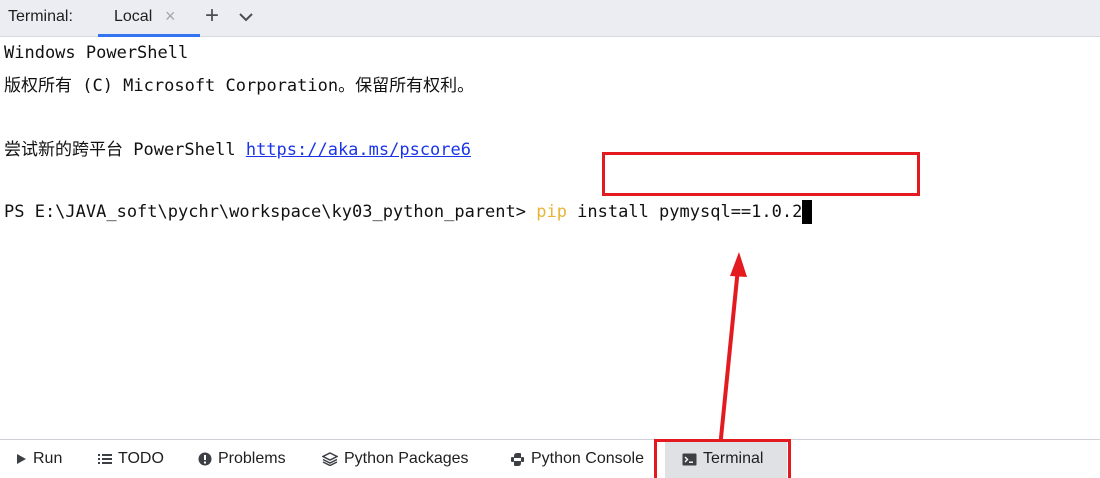 The height and width of the screenshot is (478, 1100). I want to click on tab-local: Local ×, so click(149, 18).